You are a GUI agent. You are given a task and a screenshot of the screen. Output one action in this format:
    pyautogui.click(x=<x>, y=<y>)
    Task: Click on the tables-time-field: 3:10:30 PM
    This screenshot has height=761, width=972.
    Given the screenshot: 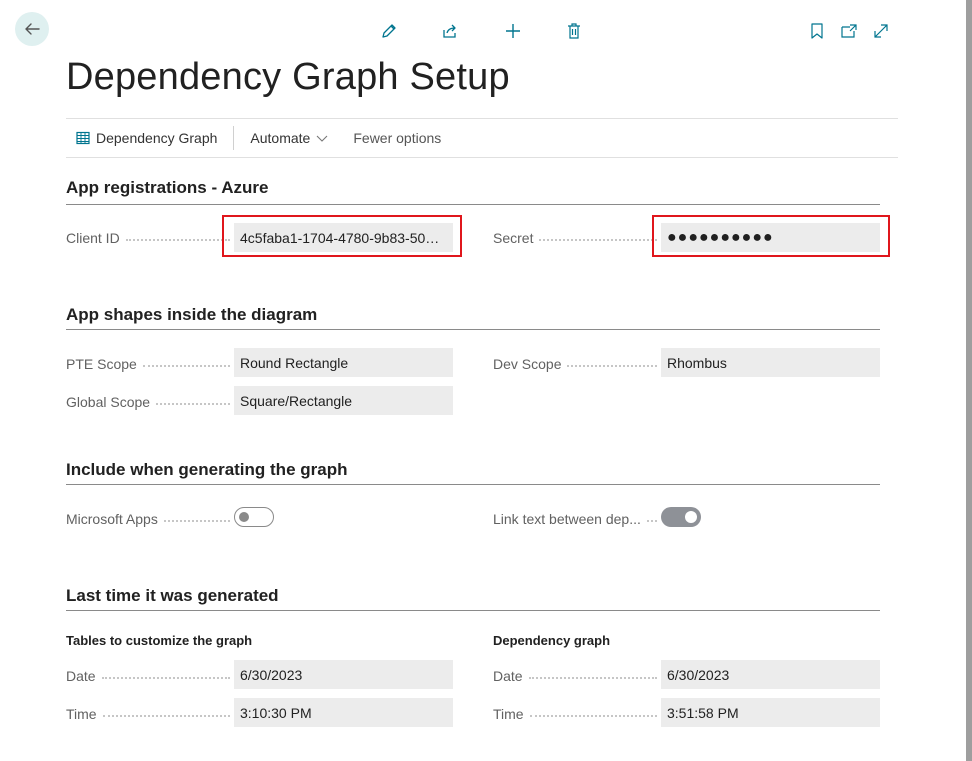 What is the action you would take?
    pyautogui.click(x=343, y=712)
    